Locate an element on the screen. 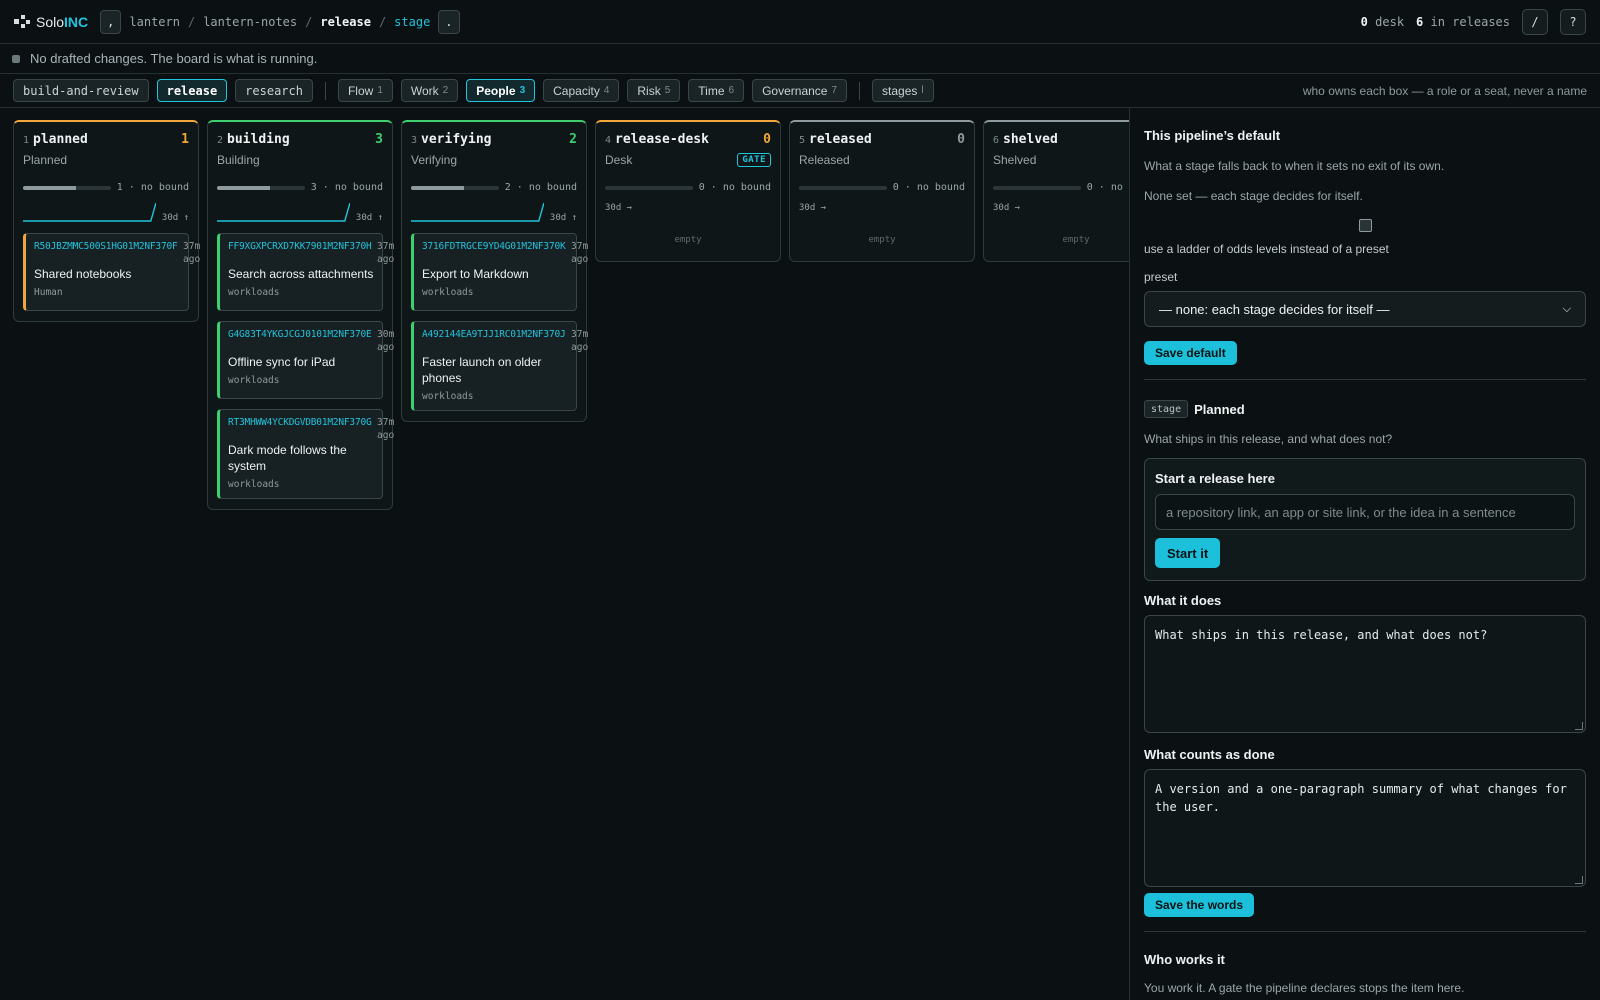 The width and height of the screenshot is (1600, 1000). card-id: R50JBZMMC500S1HG01M2NF370F is located at coordinates (108, 246).